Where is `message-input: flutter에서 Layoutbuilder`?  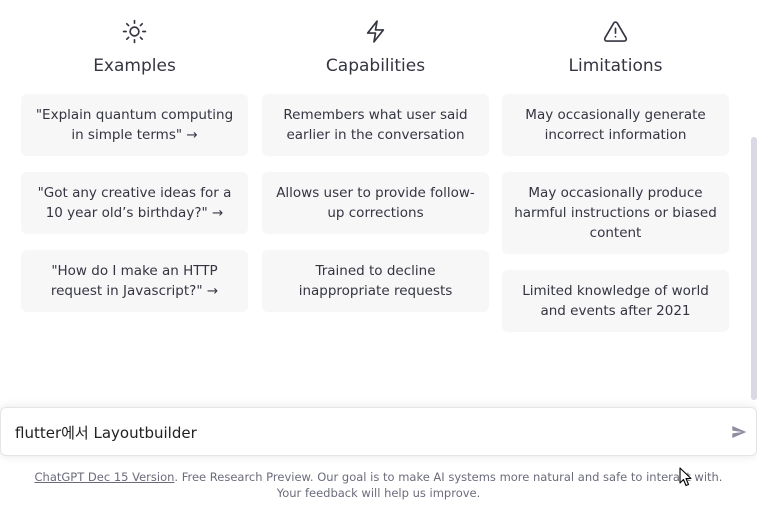
message-input: flutter에서 Layoutbuilder is located at coordinates (106, 432).